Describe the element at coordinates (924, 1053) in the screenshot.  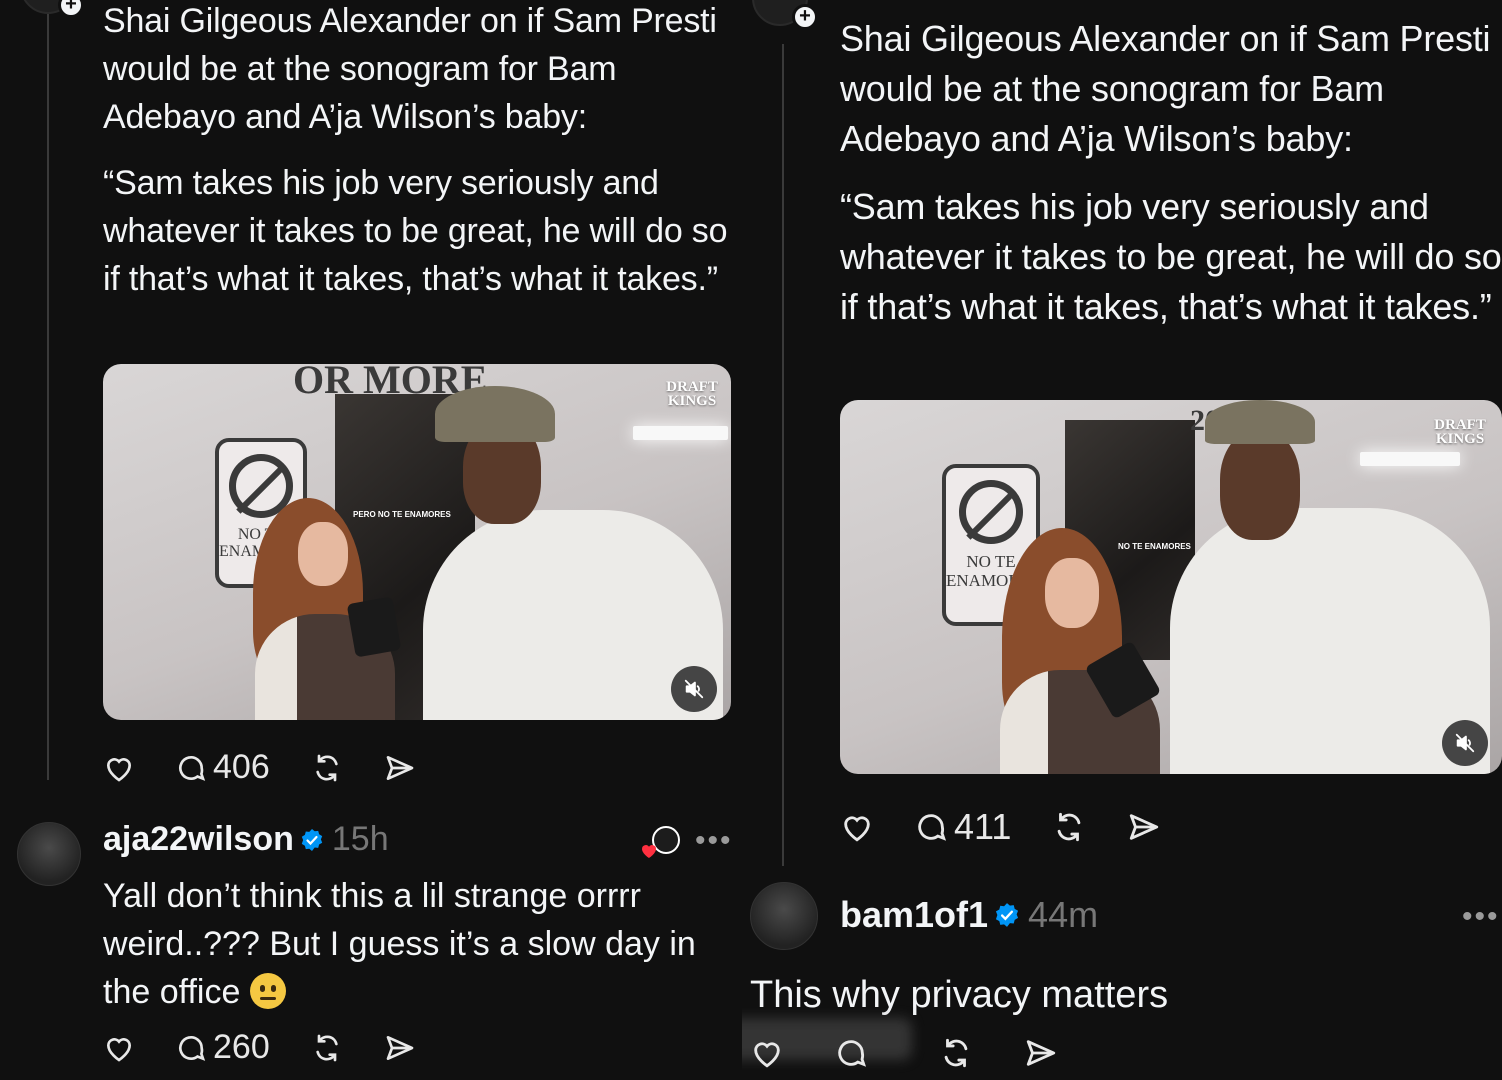
I see `reply-action-bar` at that location.